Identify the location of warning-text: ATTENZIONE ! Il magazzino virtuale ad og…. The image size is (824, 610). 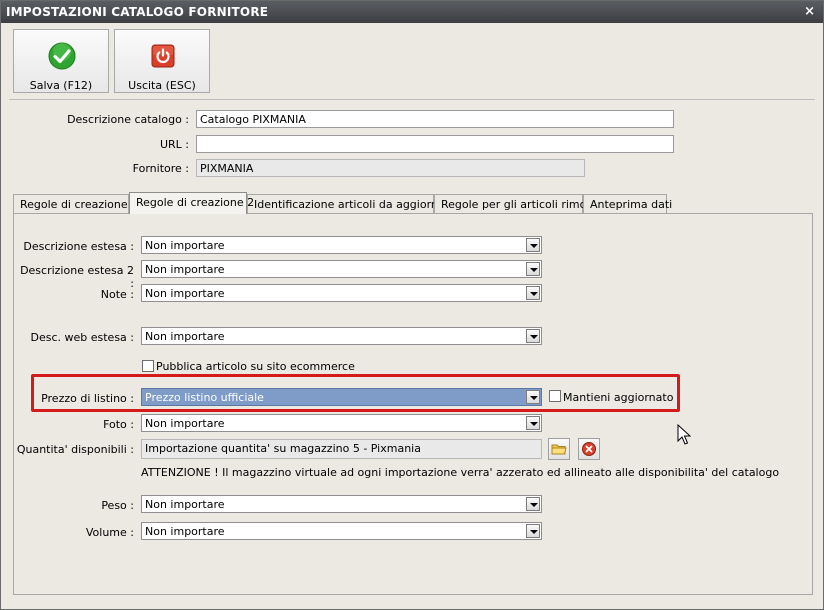
(460, 472).